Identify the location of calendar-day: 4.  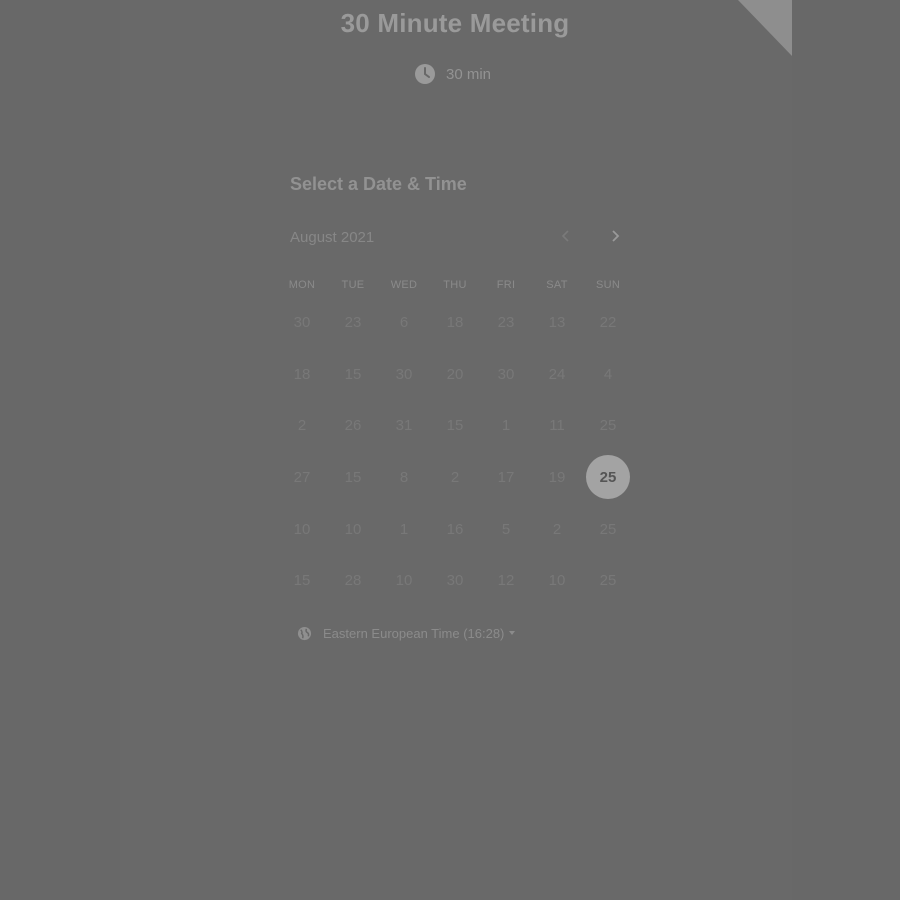
(608, 374).